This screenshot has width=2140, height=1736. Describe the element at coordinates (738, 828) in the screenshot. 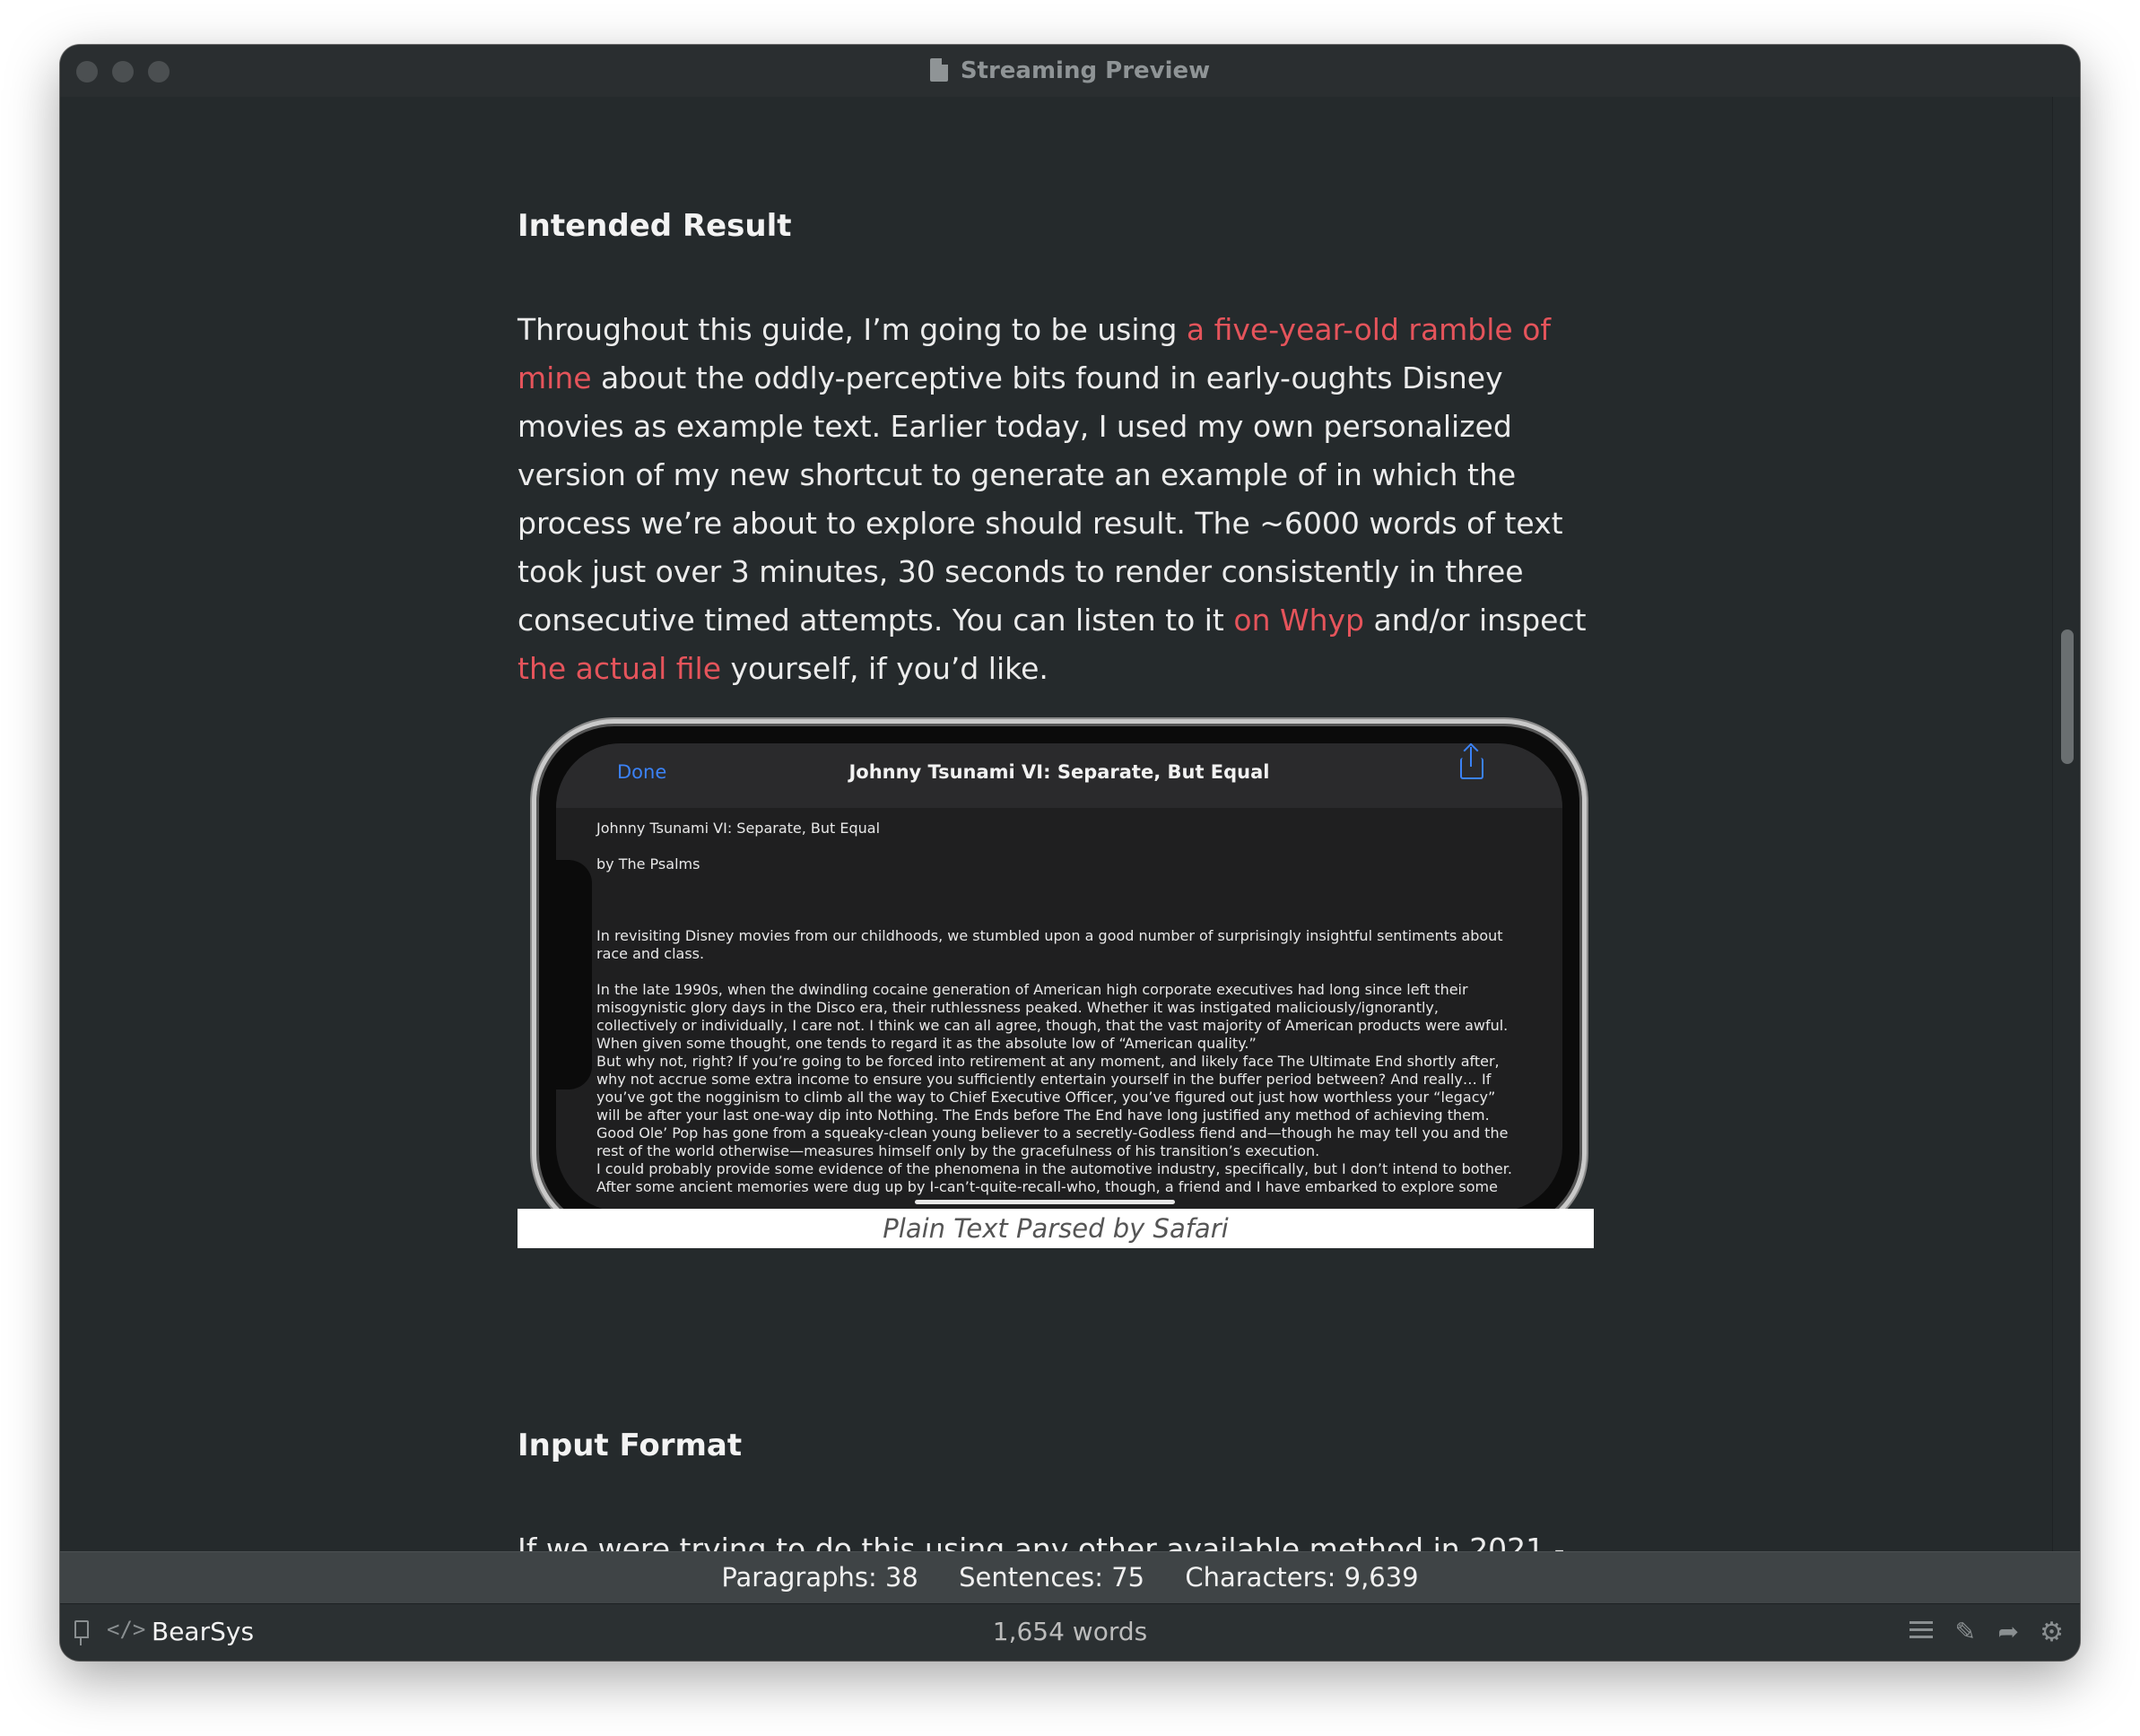

I see `doc-title: Johnny Tsunami VI: Separate, But Equal` at that location.